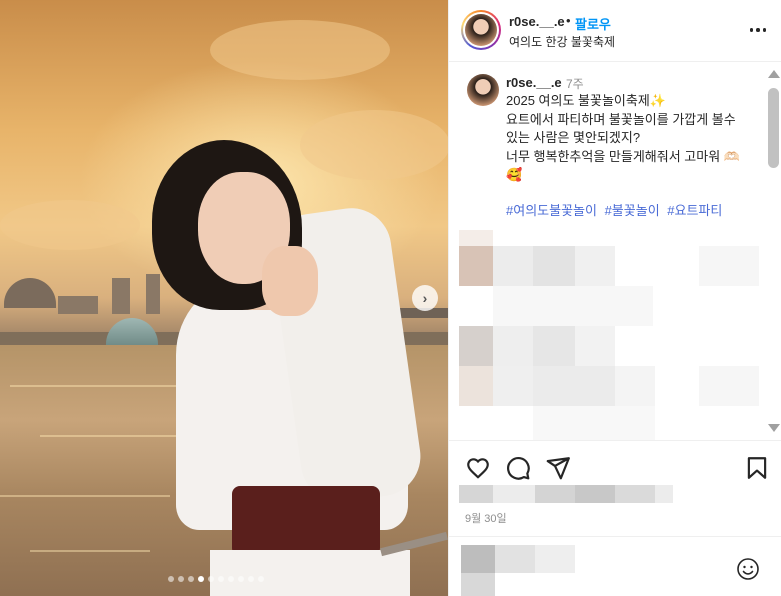  Describe the element at coordinates (593, 23) in the screenshot. I see `follow-button: 팔로우` at that location.